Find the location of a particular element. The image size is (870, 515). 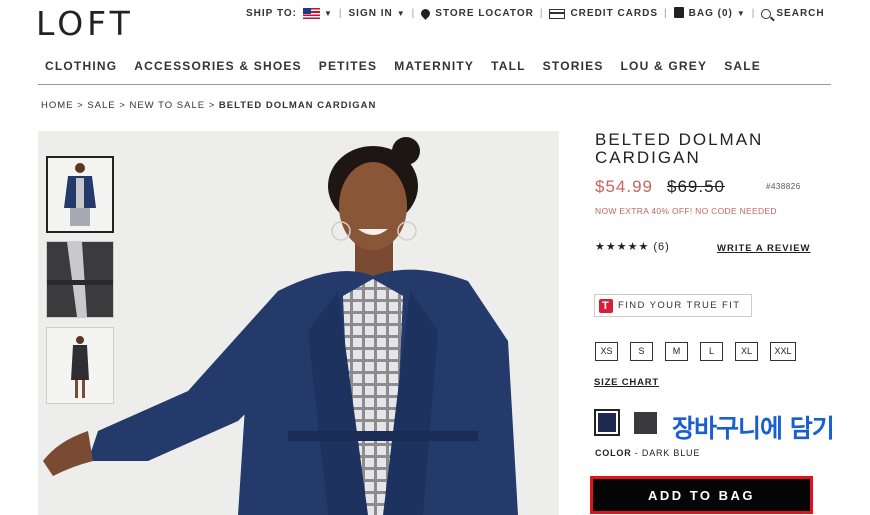

loft-logo: LOFT is located at coordinates (85, 23).